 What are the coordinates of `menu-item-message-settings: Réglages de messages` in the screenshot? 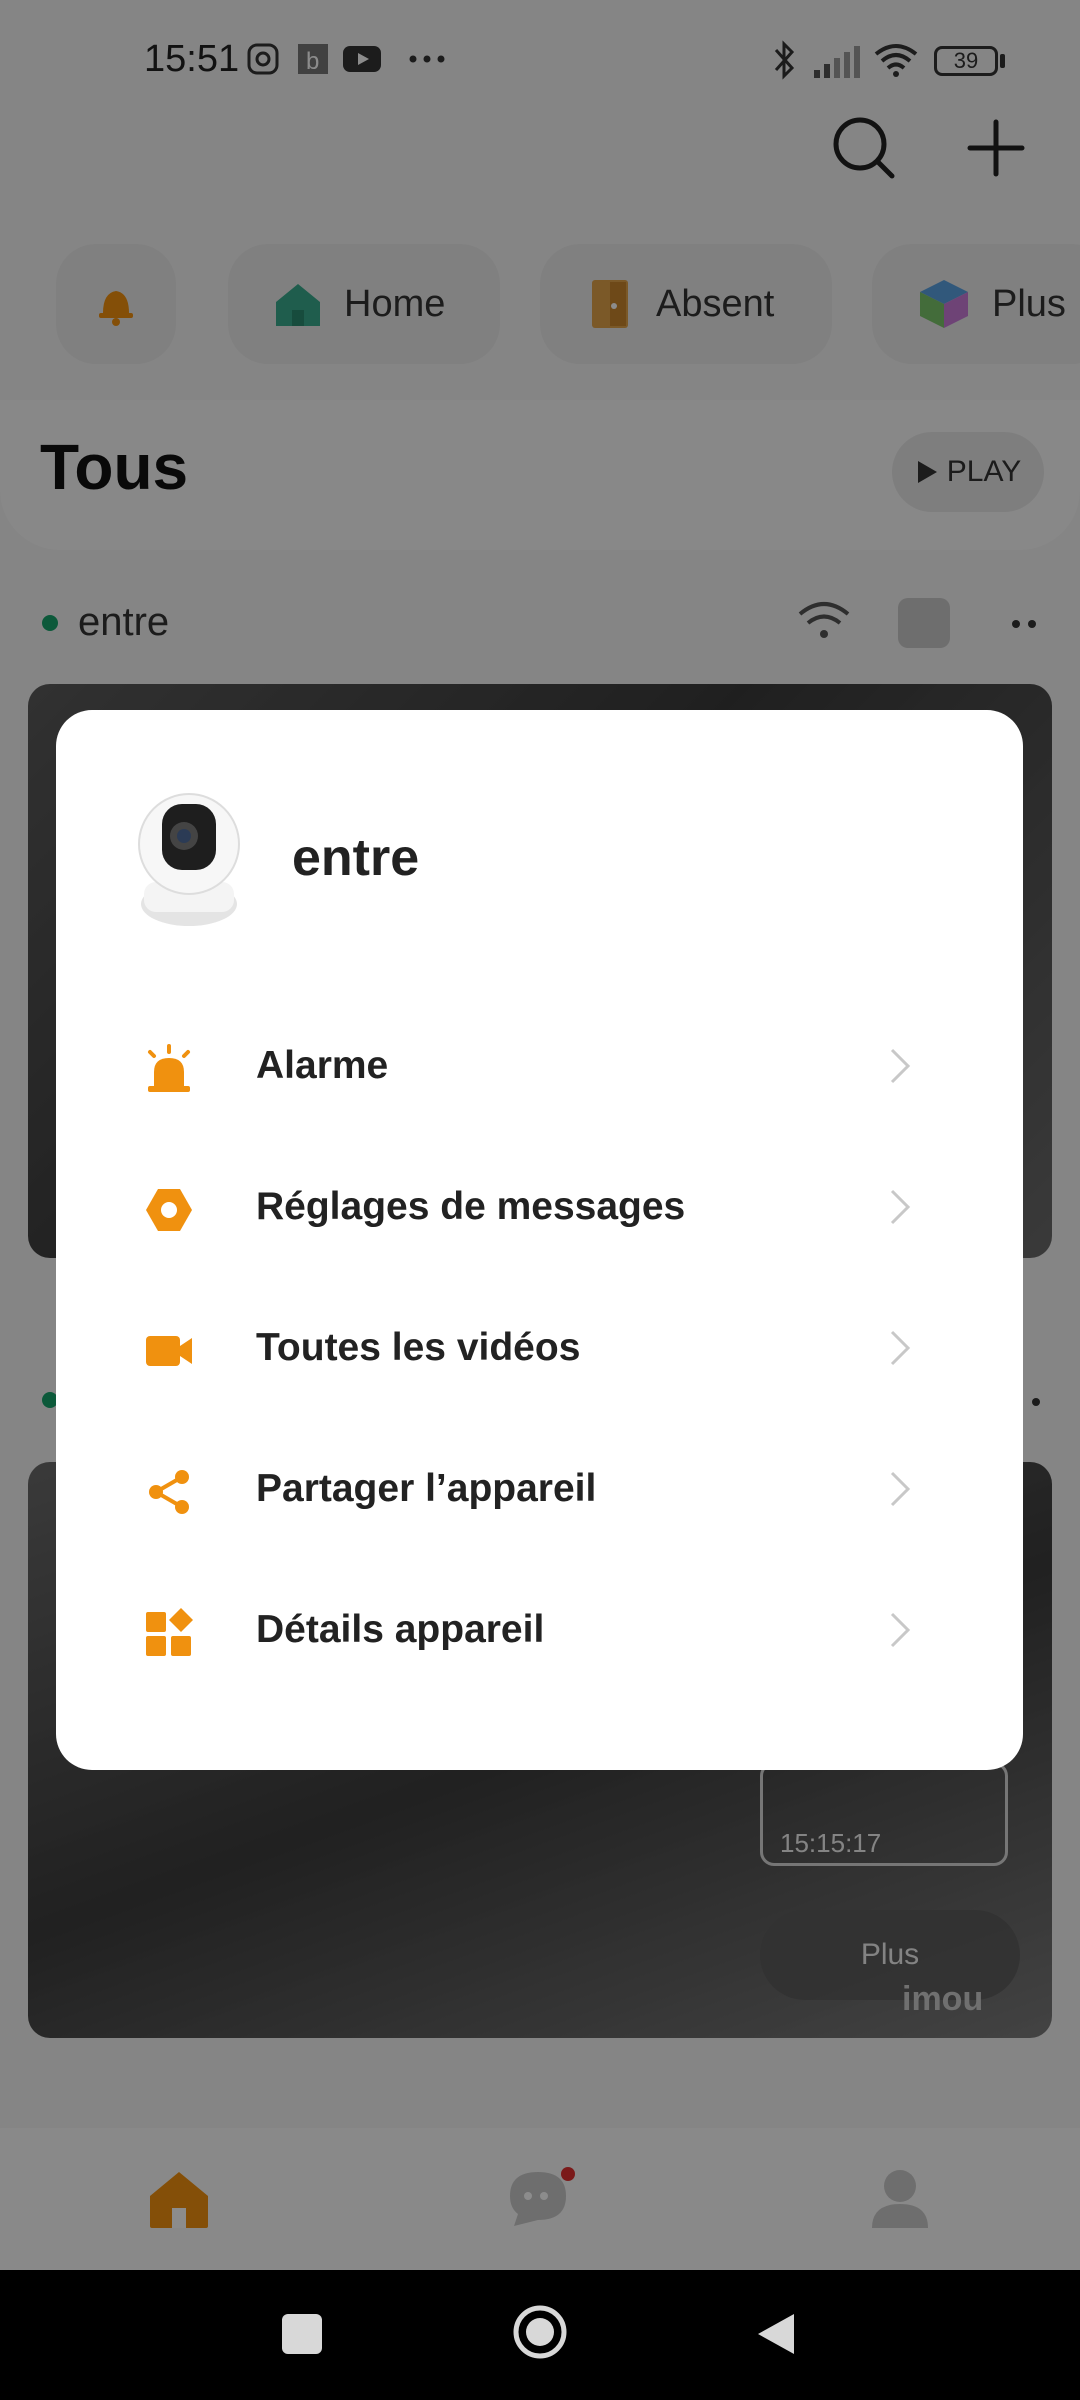 It's located at (539, 1209).